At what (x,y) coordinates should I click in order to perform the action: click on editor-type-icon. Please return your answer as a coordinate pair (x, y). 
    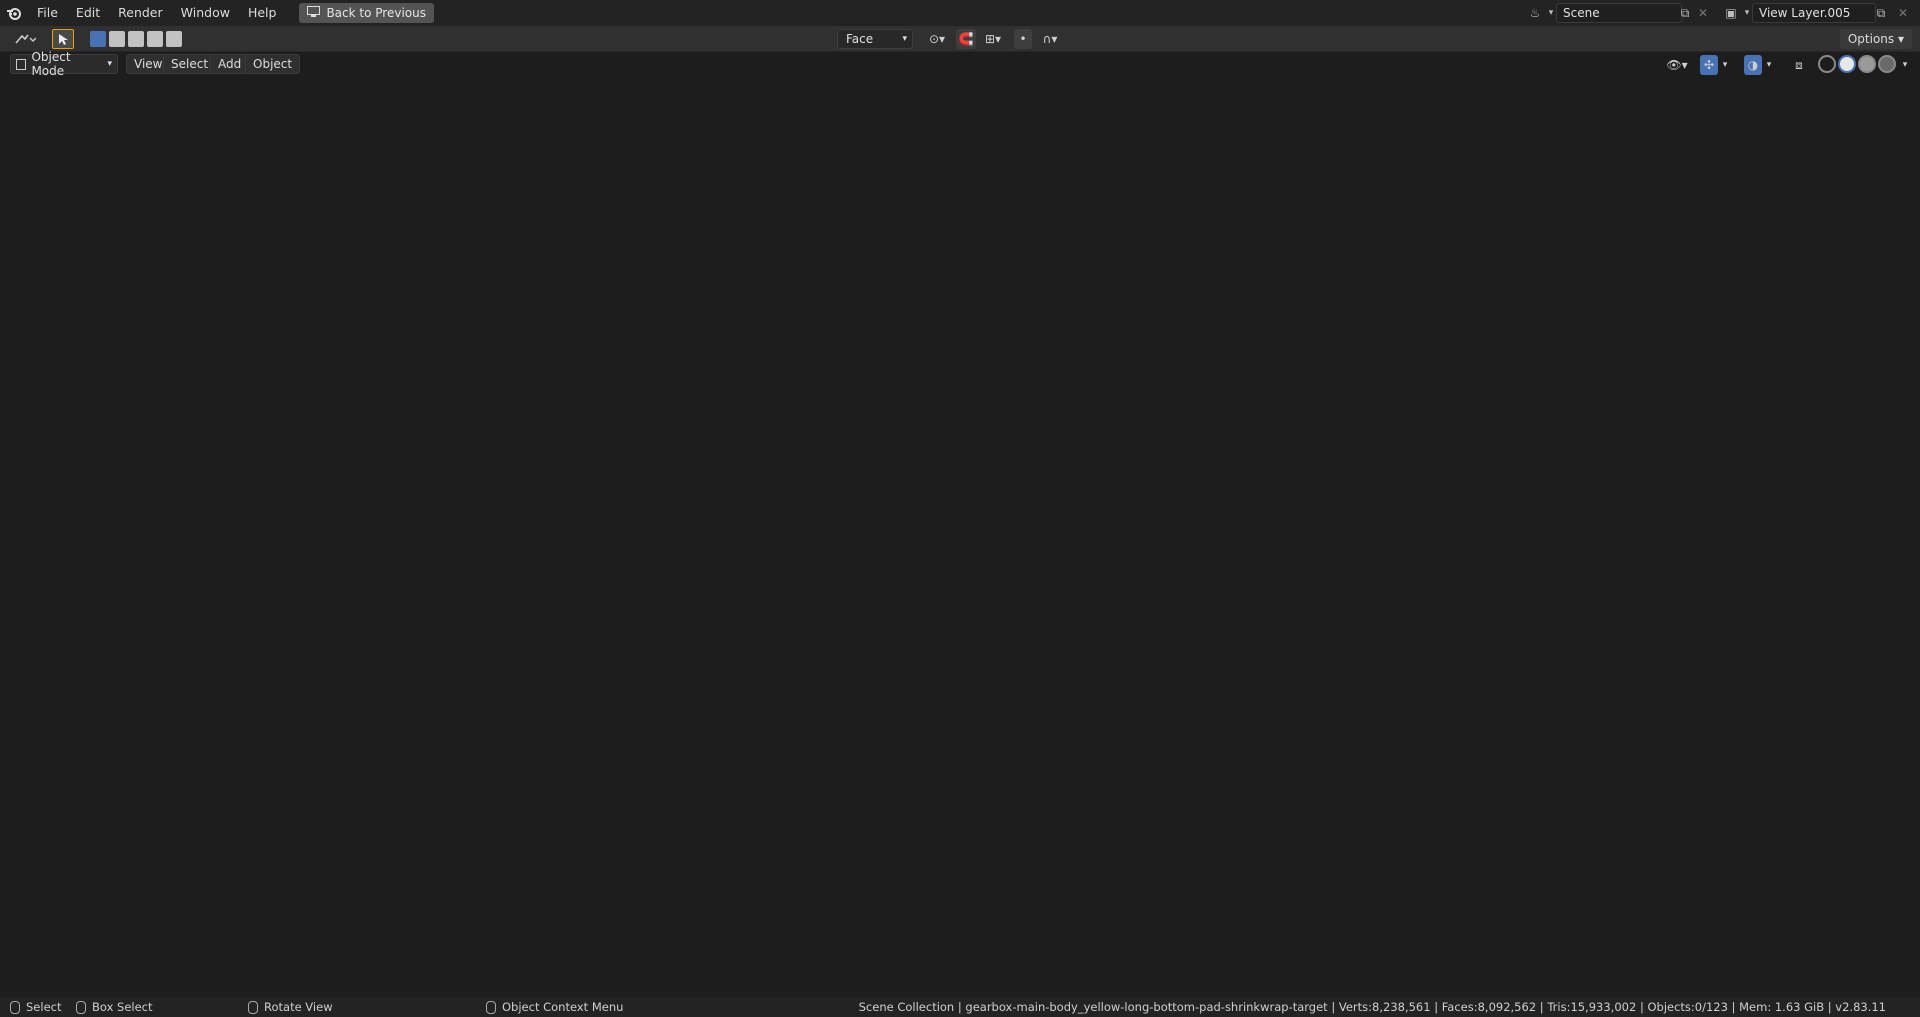
    Looking at the image, I should click on (25, 39).